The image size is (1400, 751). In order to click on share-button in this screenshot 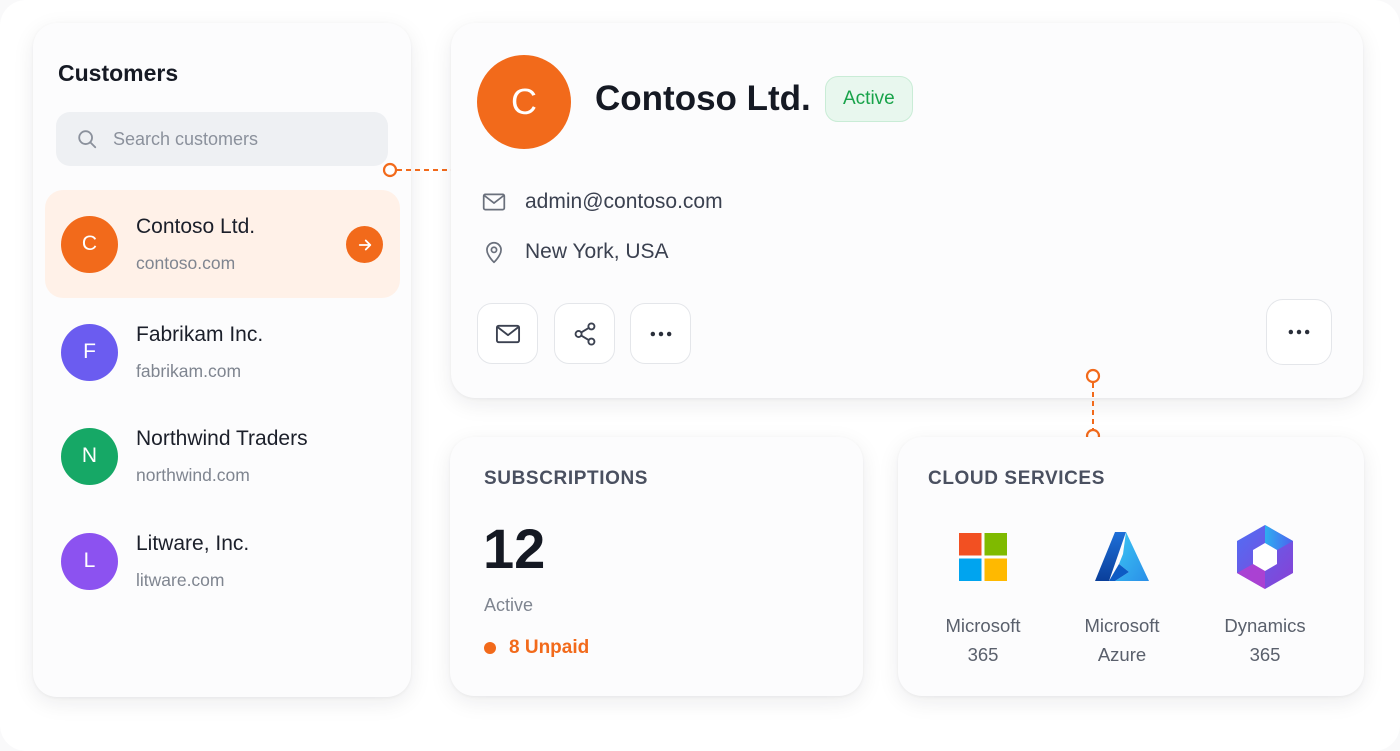, I will do `click(584, 333)`.